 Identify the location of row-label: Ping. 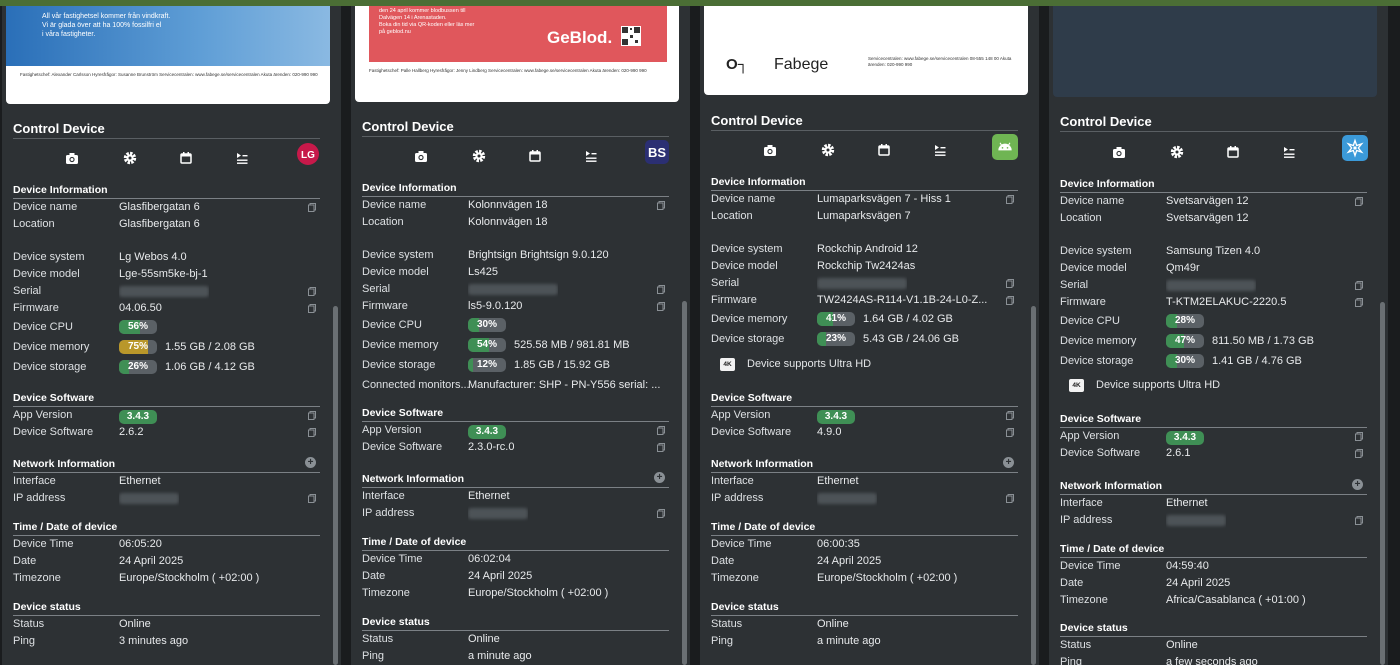
(1071, 660).